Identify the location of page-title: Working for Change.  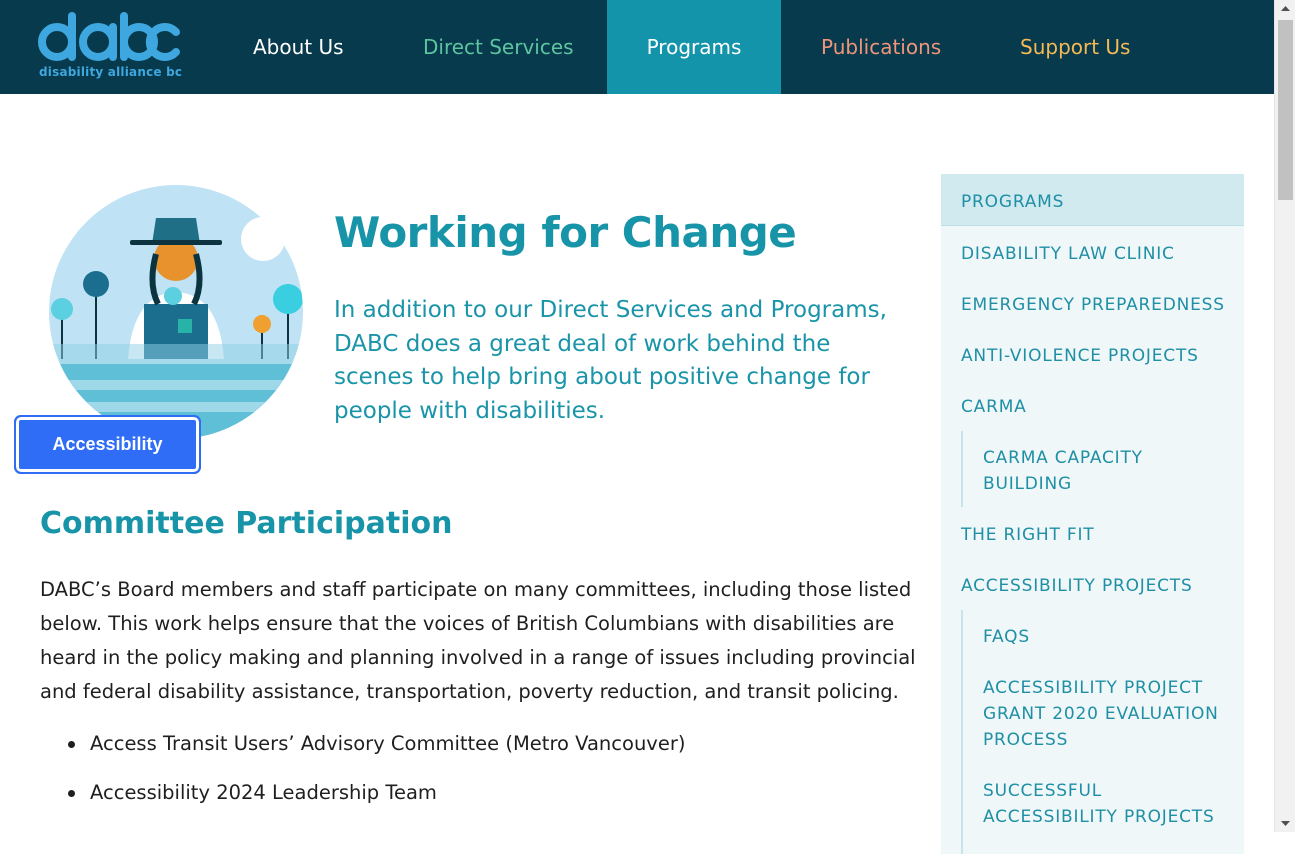
(565, 232).